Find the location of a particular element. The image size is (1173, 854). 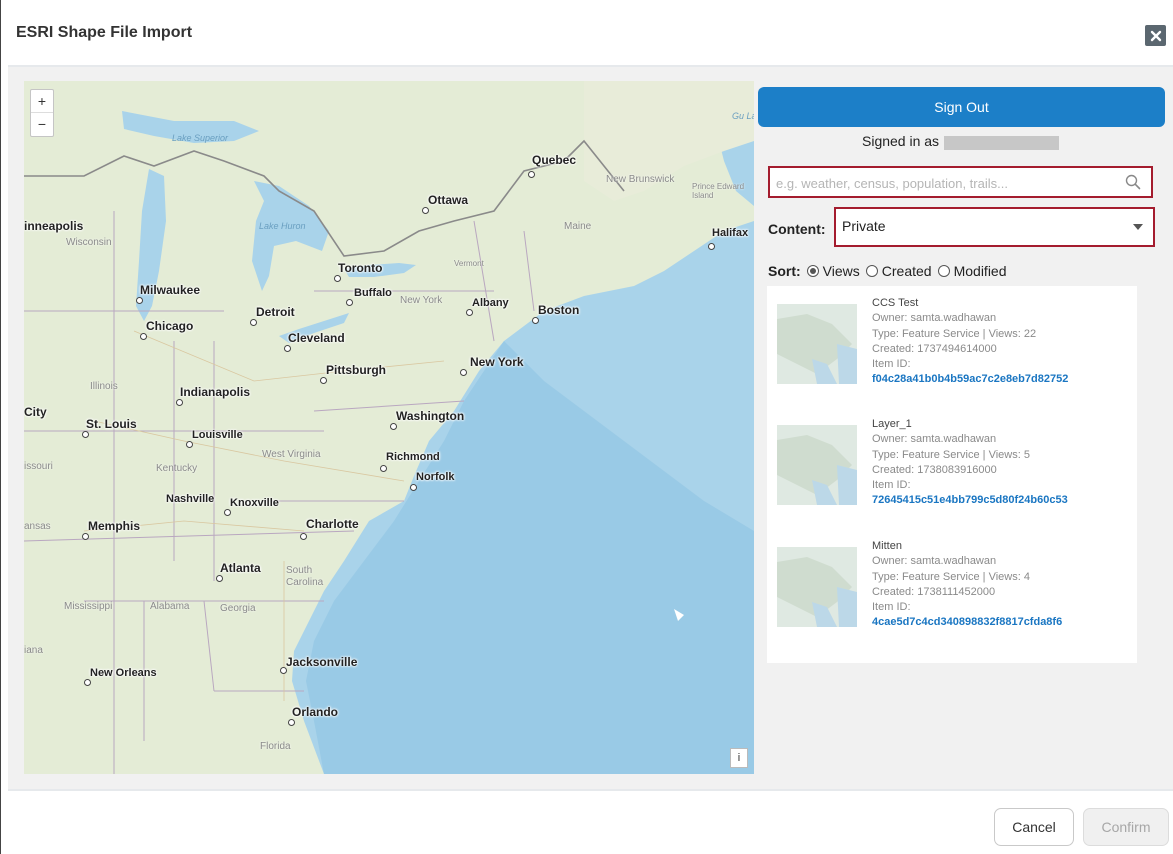

chevron-down-icon is located at coordinates (1138, 227).